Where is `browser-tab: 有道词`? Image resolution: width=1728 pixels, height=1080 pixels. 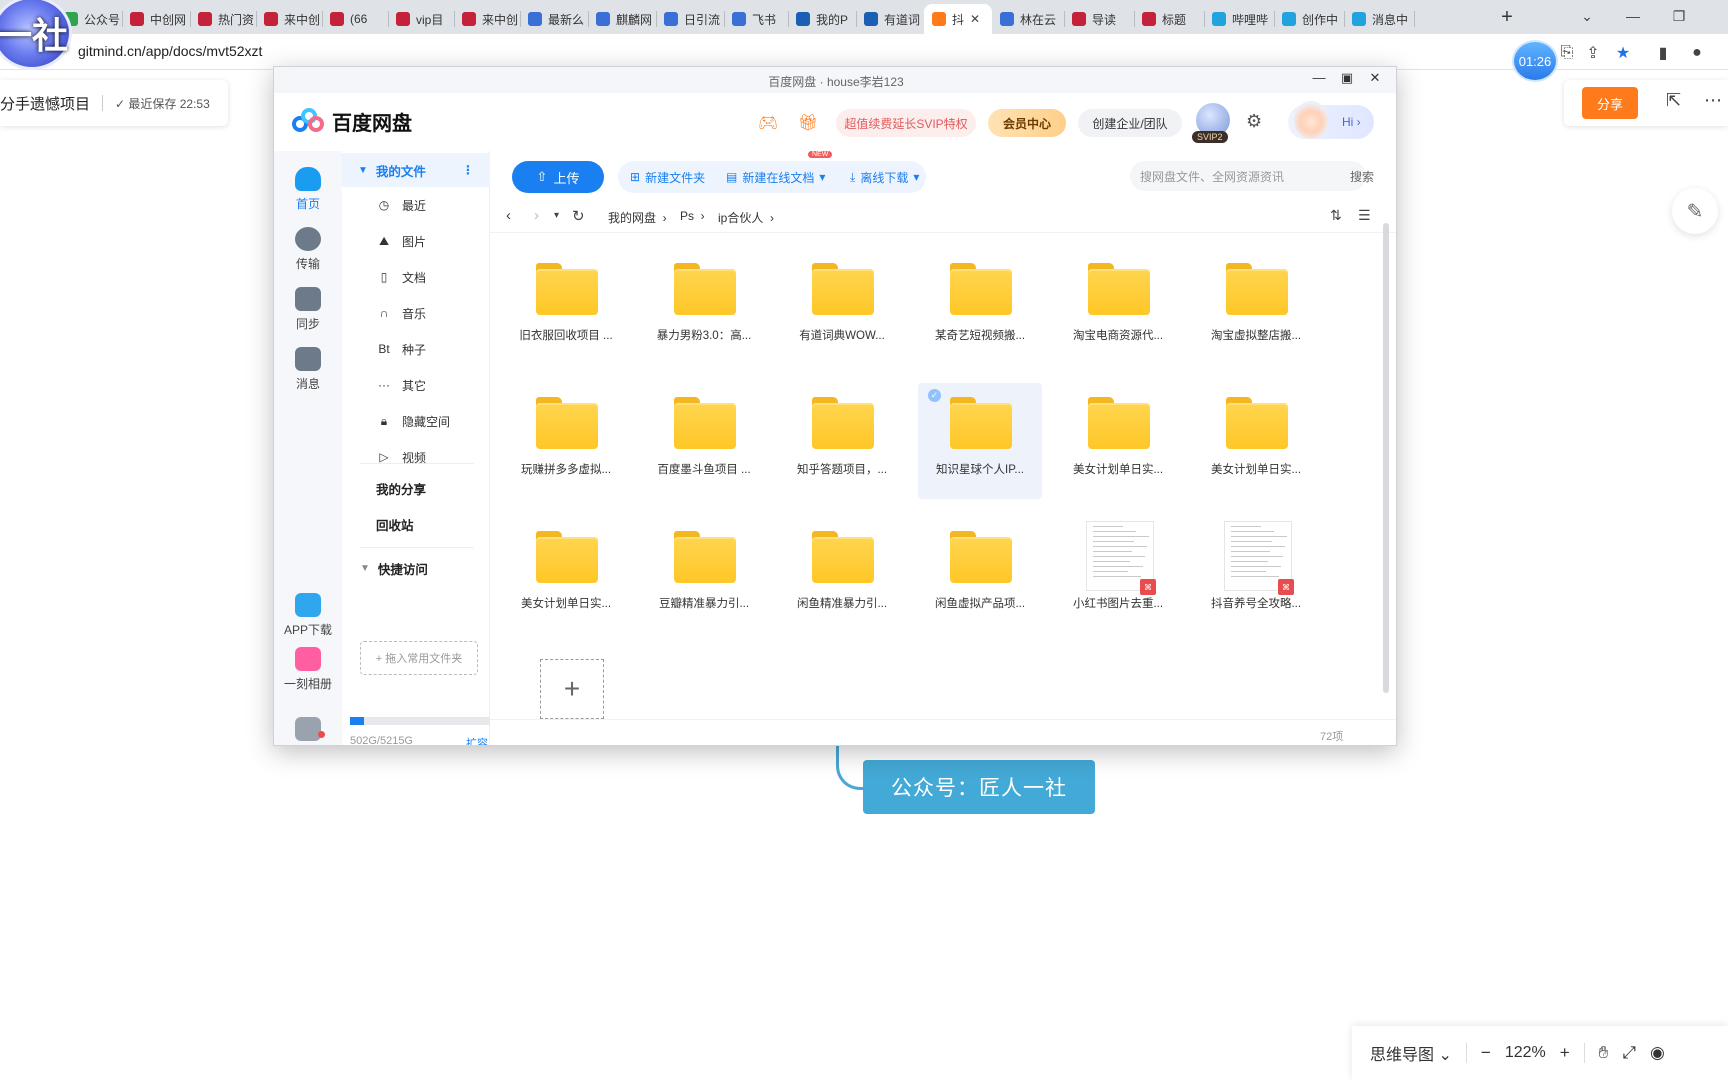 browser-tab: 有道词 is located at coordinates (890, 19).